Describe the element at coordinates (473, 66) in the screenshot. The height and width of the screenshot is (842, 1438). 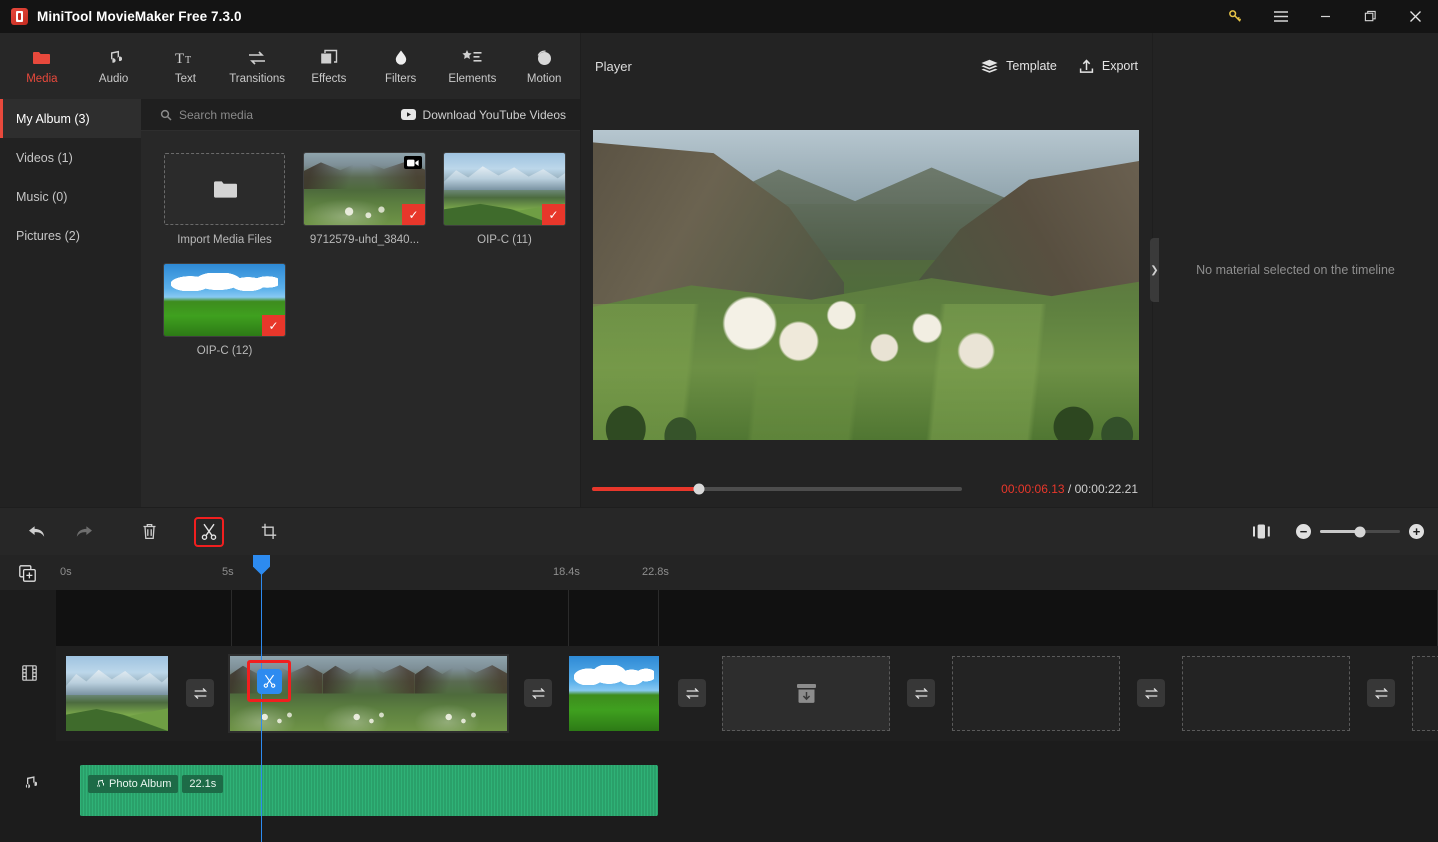
I see `tab-elements: Elements` at that location.